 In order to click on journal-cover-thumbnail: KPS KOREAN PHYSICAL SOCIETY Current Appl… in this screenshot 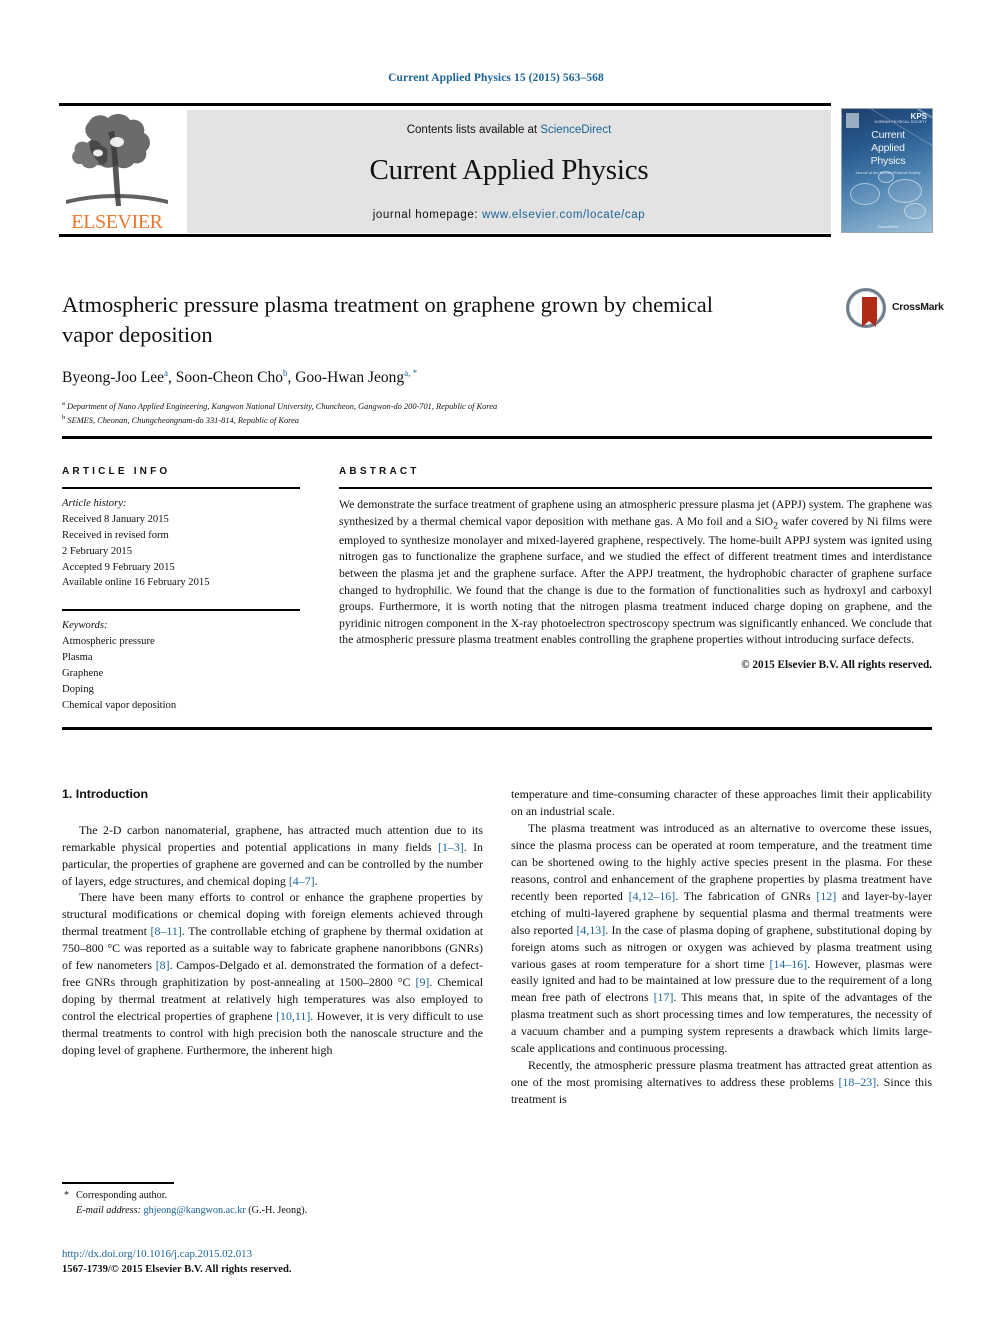, I will do `click(887, 170)`.